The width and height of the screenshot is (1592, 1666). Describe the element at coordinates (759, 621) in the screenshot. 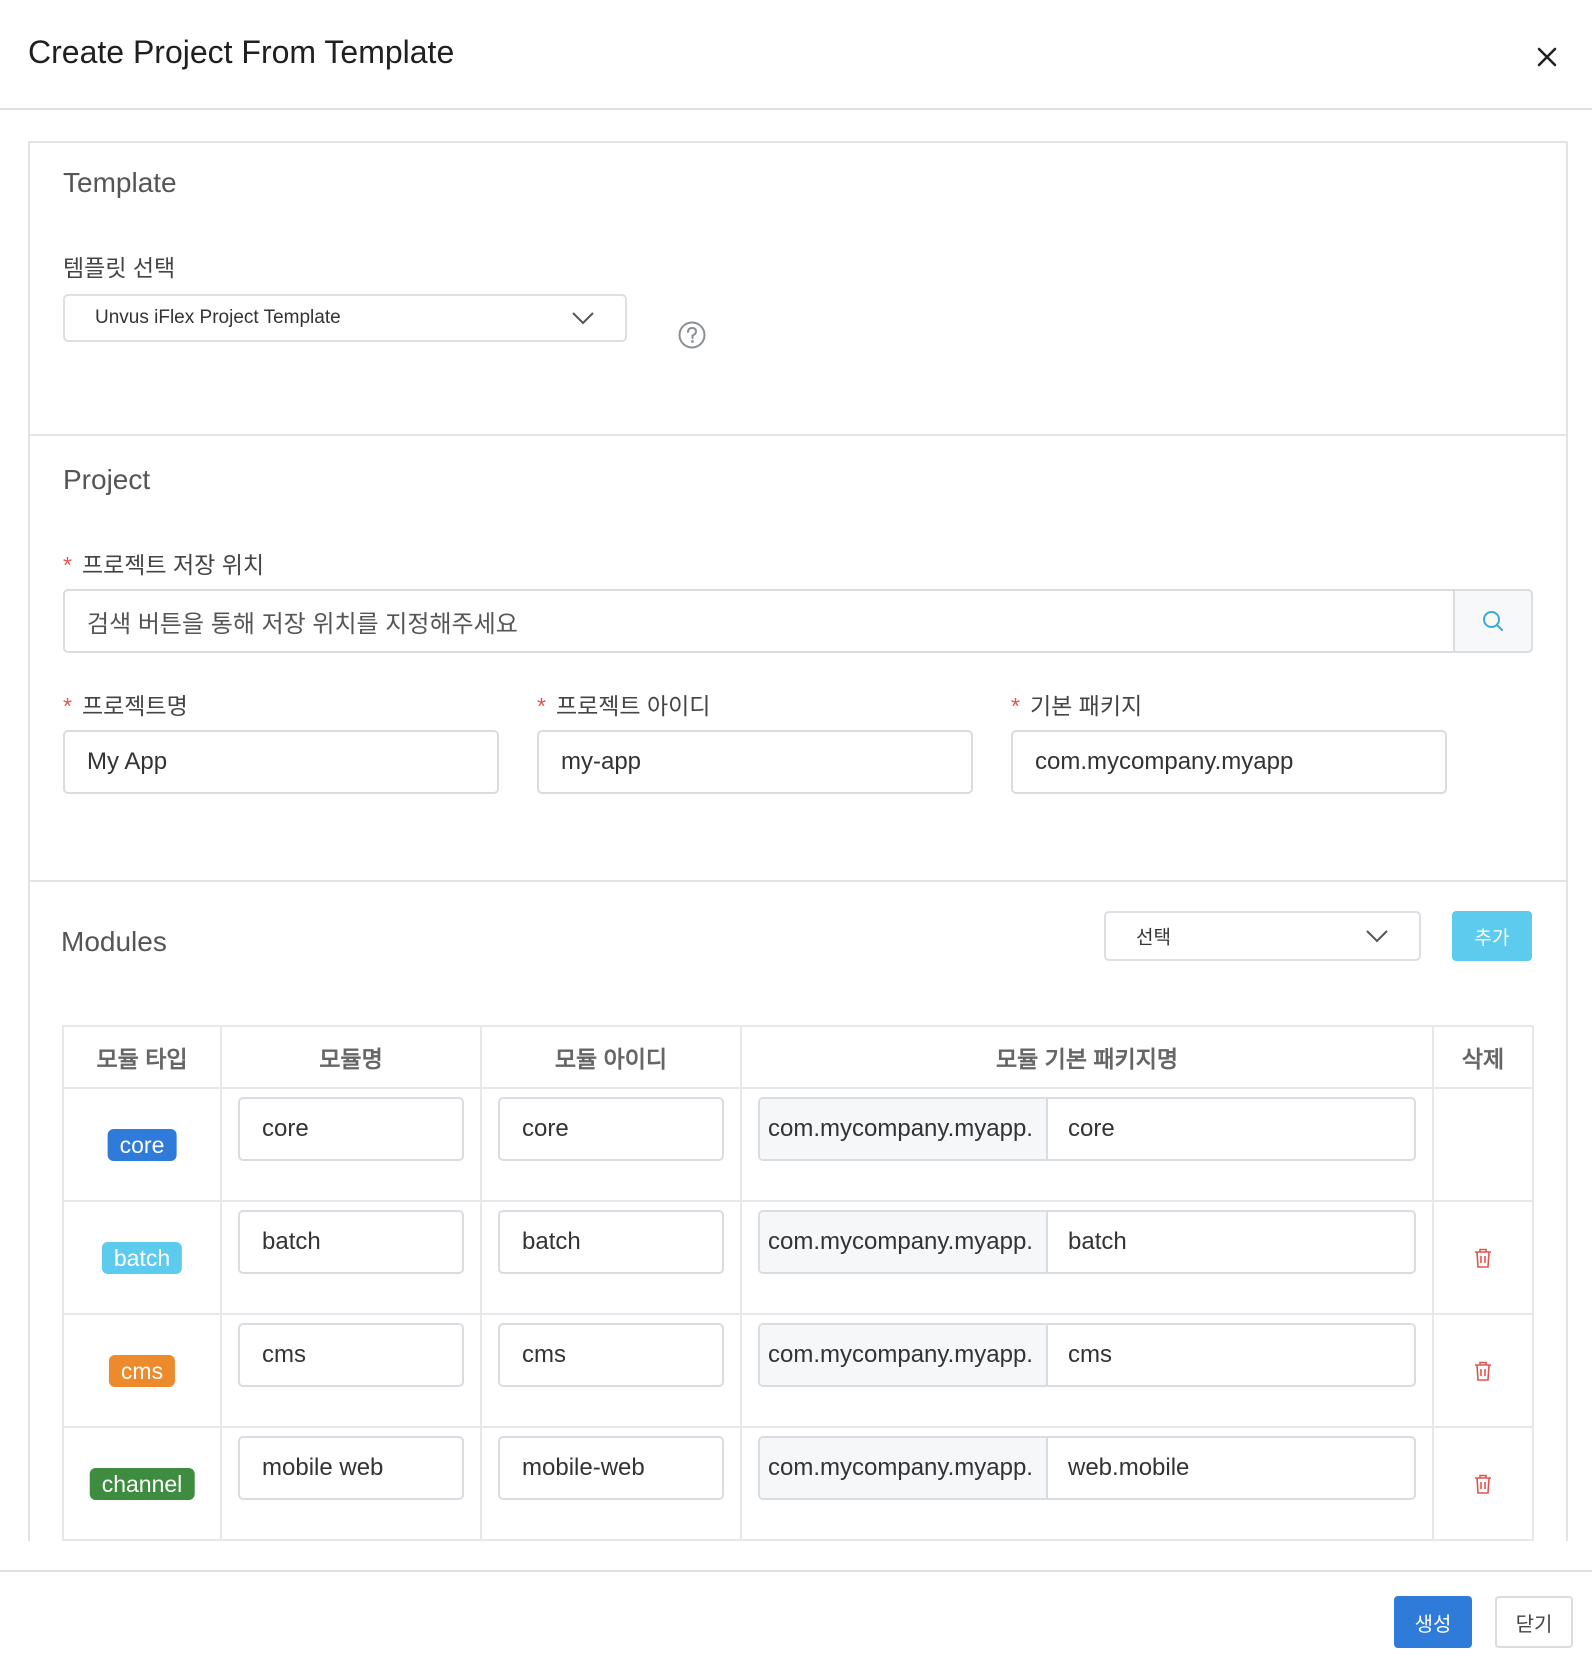

I see `location-input: 검색 버튼을 통해 저장 위치를 지정해주세요` at that location.